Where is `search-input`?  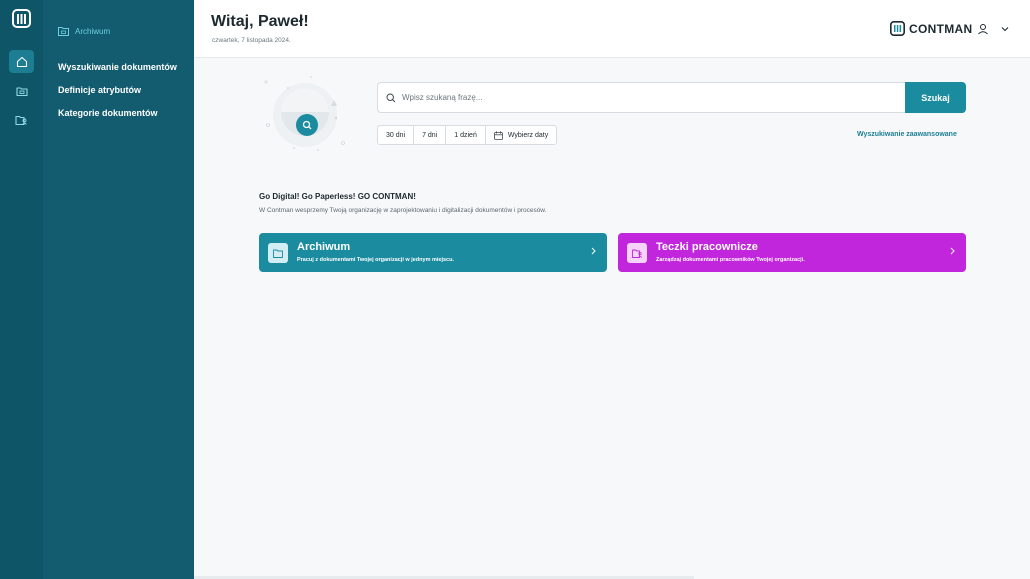 search-input is located at coordinates (642, 97).